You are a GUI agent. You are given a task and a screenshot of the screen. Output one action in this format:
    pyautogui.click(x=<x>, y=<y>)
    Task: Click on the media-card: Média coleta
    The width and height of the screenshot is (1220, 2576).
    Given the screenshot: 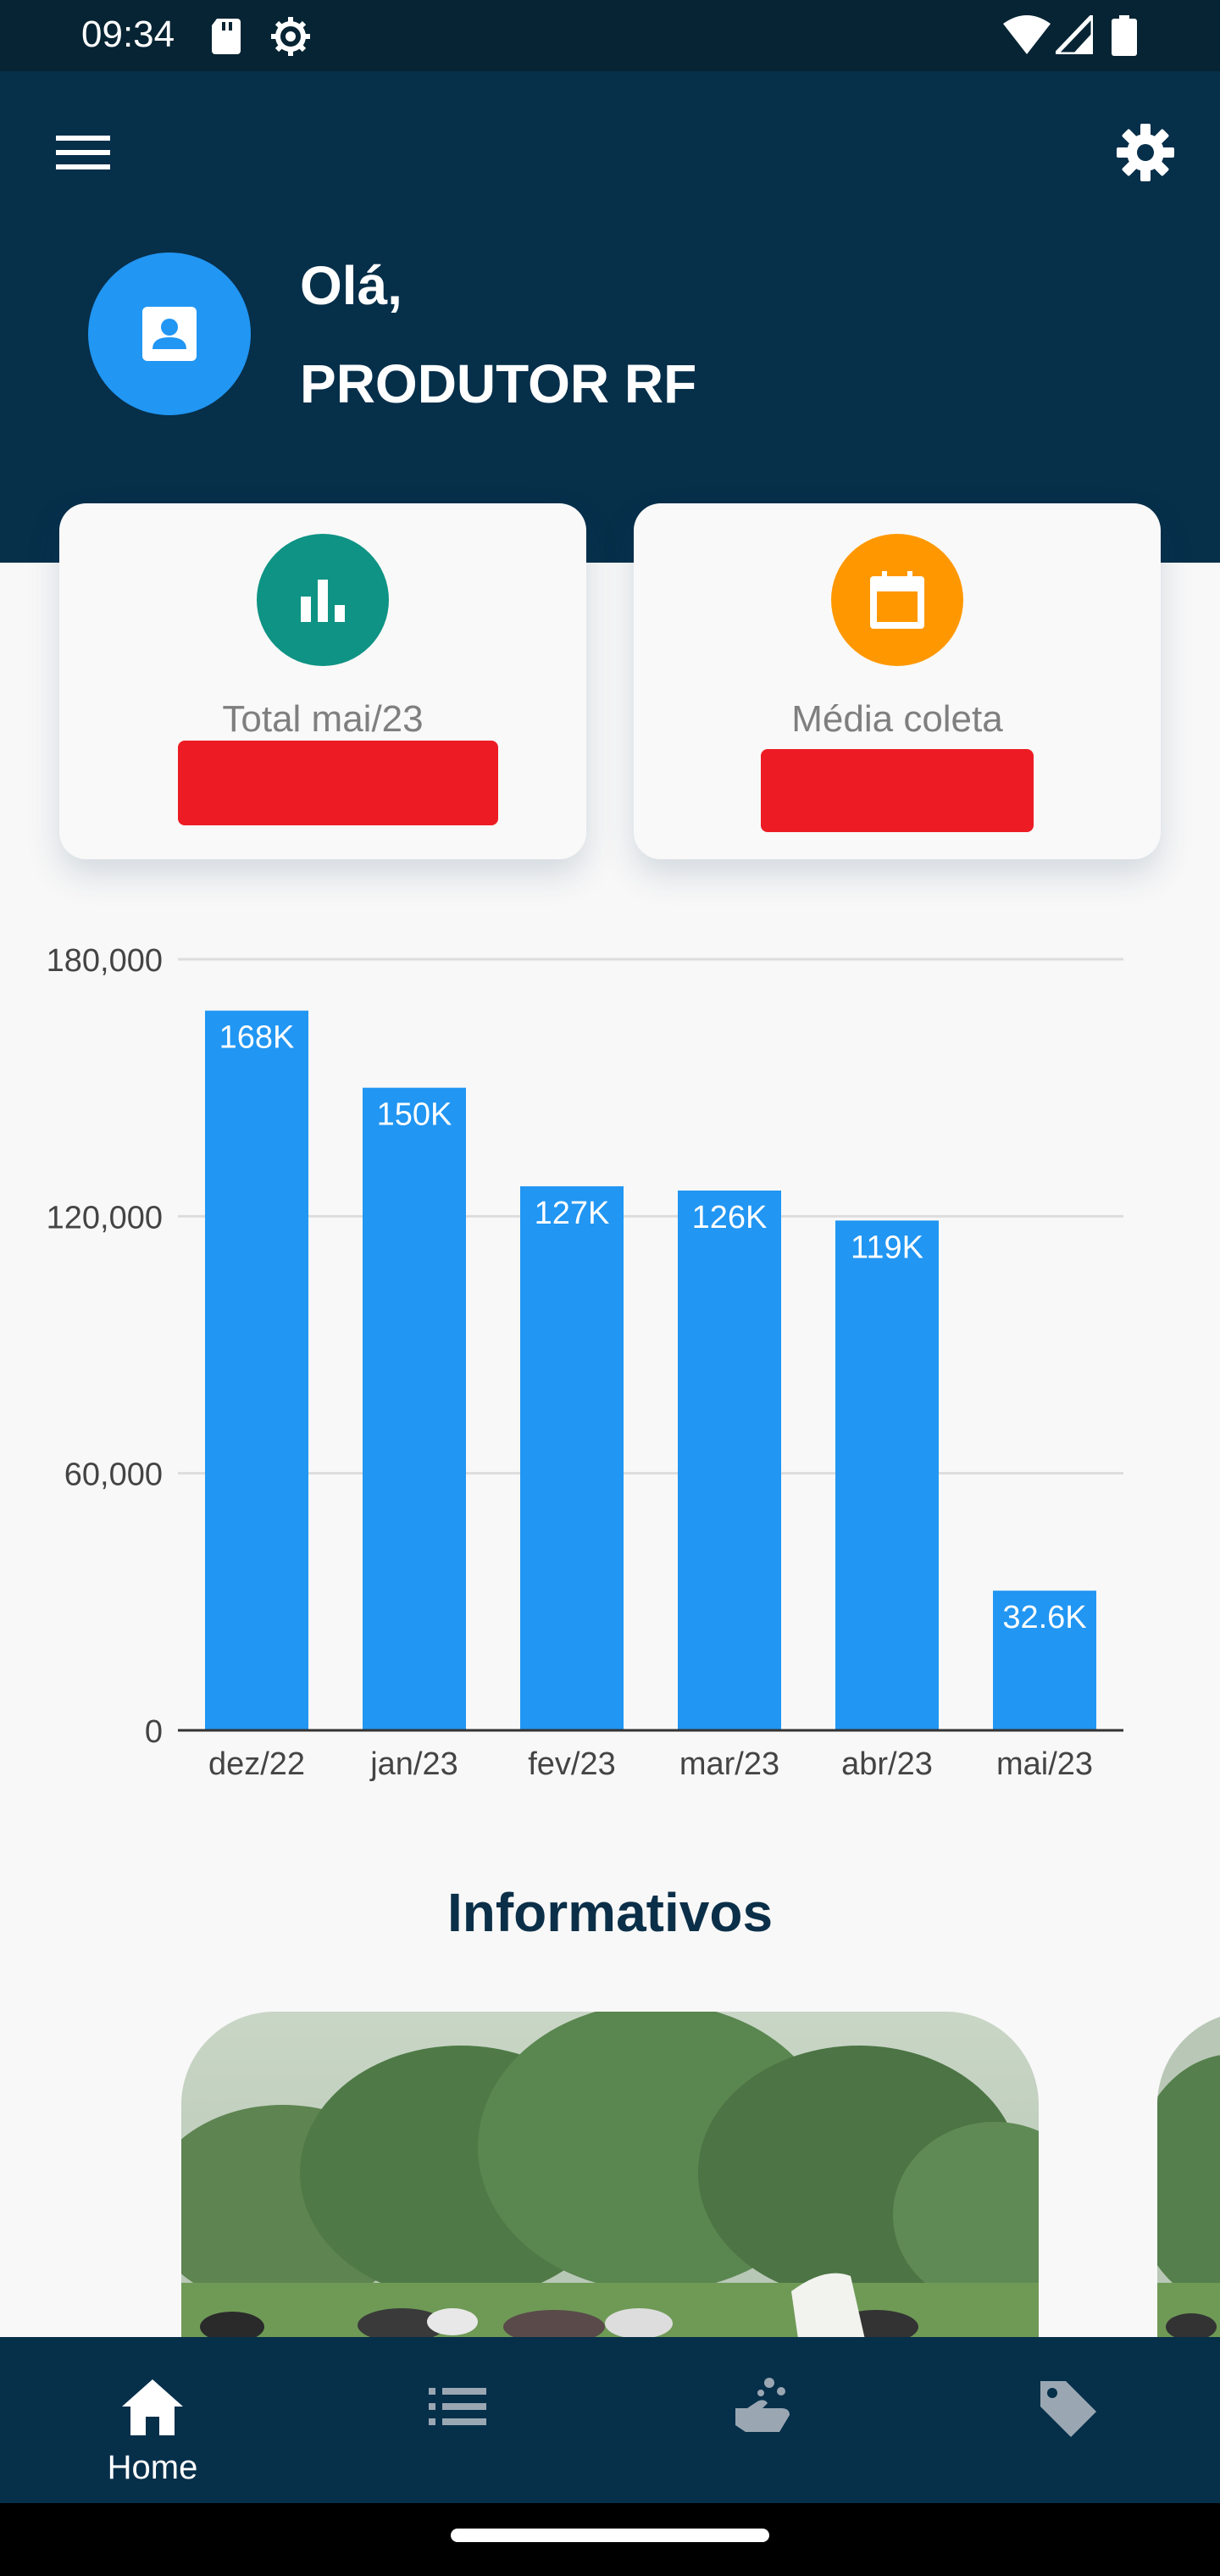 What is the action you would take?
    pyautogui.click(x=897, y=681)
    